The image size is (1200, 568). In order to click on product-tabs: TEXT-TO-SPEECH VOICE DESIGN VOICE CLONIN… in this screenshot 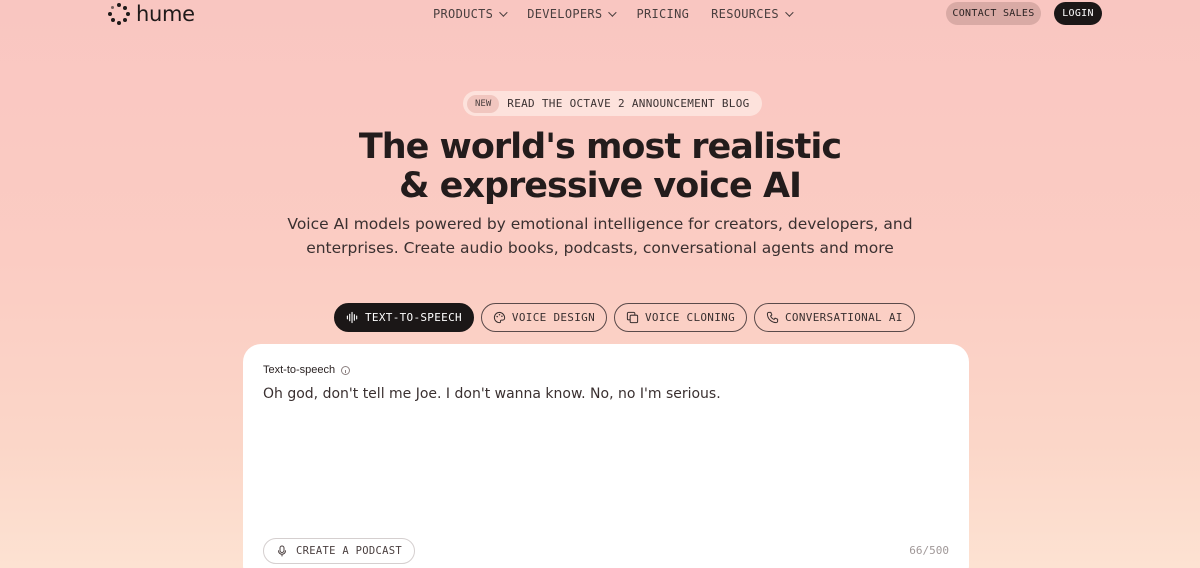, I will do `click(624, 317)`.